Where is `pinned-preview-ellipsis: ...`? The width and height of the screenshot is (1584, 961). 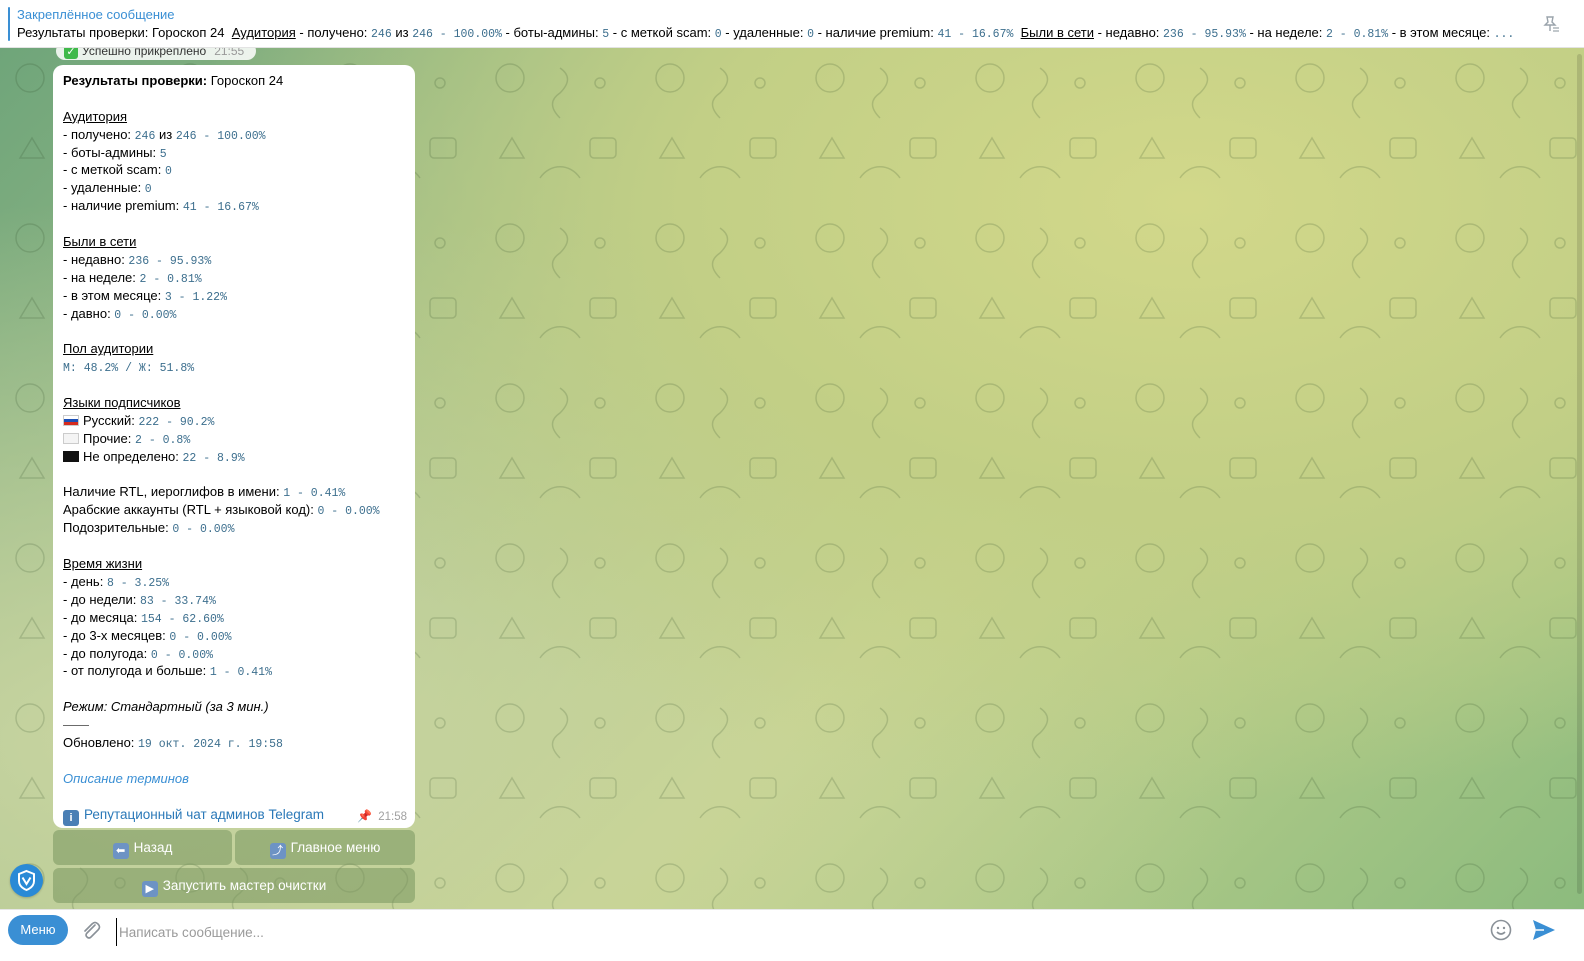 pinned-preview-ellipsis: ... is located at coordinates (1504, 34).